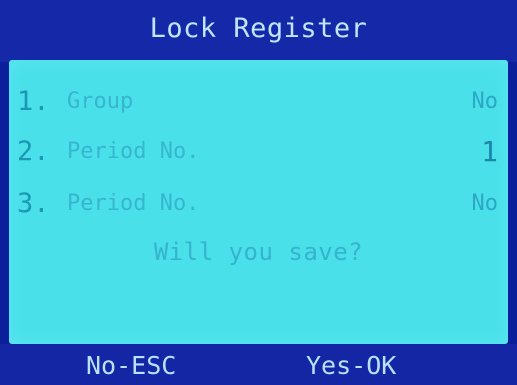 This screenshot has height=385, width=517. What do you see at coordinates (351, 364) in the screenshot?
I see `yes-ok-softkey: Yes-OK` at bounding box center [351, 364].